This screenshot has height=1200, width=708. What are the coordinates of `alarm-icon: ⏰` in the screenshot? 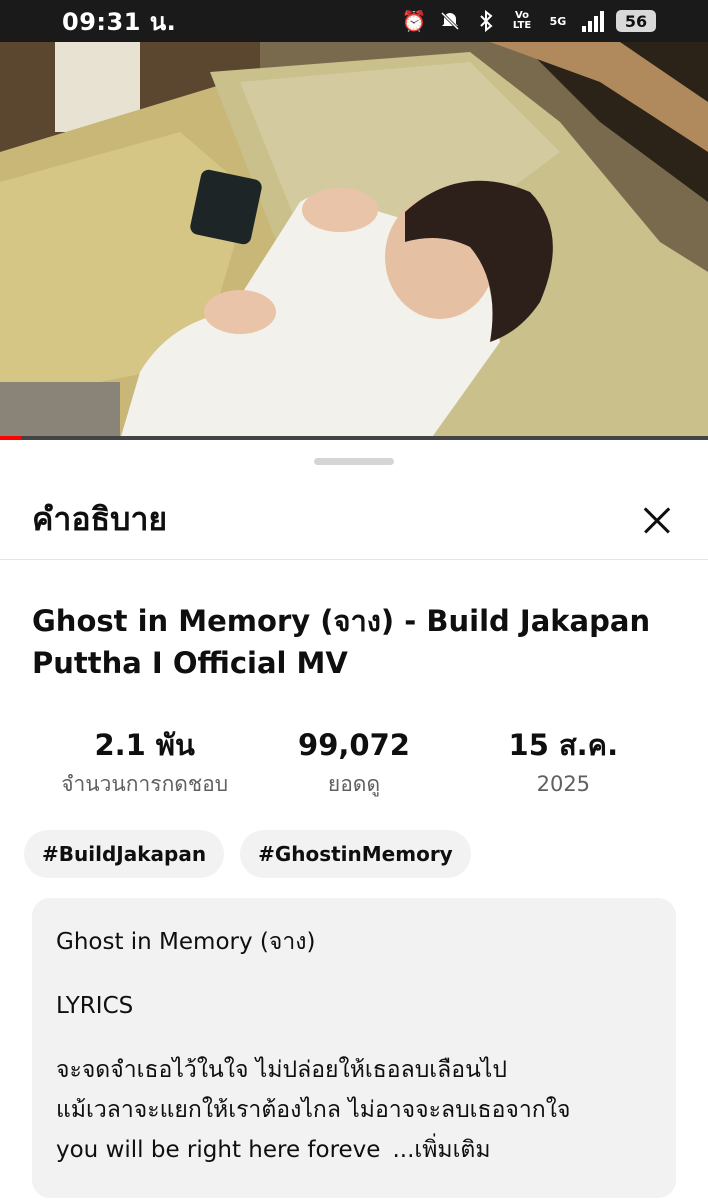 It's located at (414, 21).